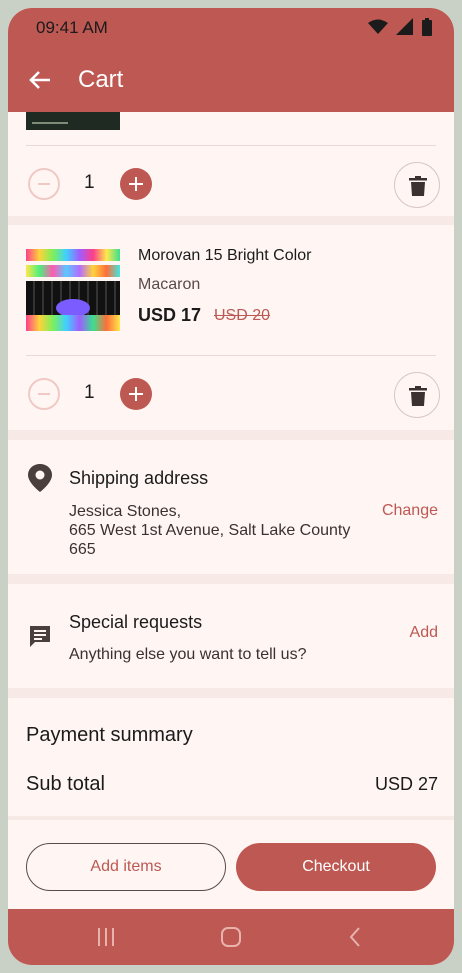 Image resolution: width=462 pixels, height=973 pixels. I want to click on status-icons, so click(400, 27).